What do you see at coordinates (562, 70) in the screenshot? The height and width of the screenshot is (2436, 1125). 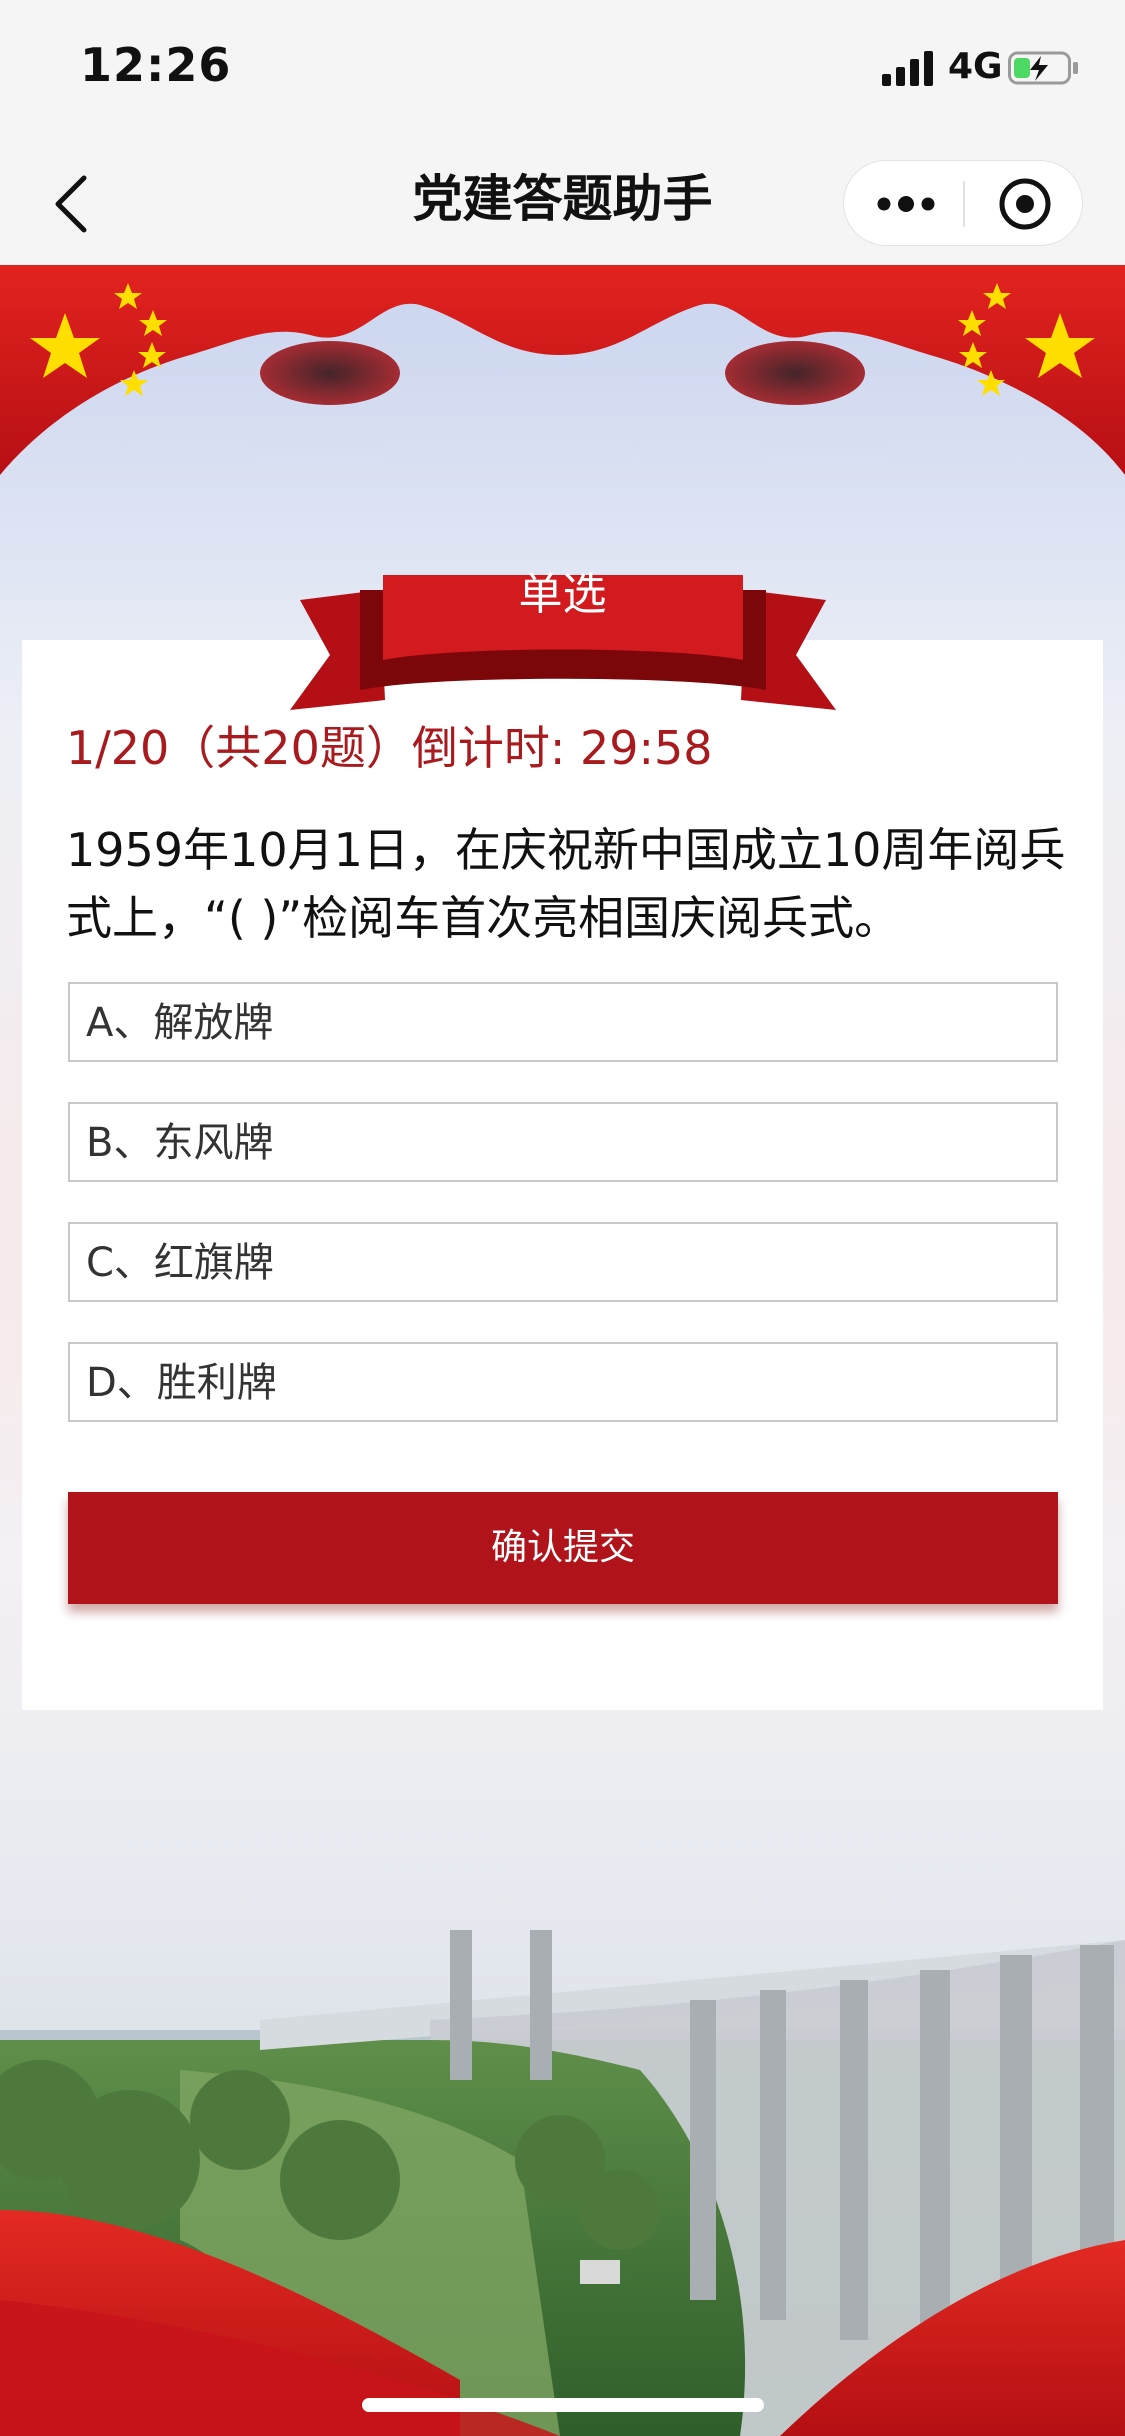 I see `status-bar: 12:26 4G` at bounding box center [562, 70].